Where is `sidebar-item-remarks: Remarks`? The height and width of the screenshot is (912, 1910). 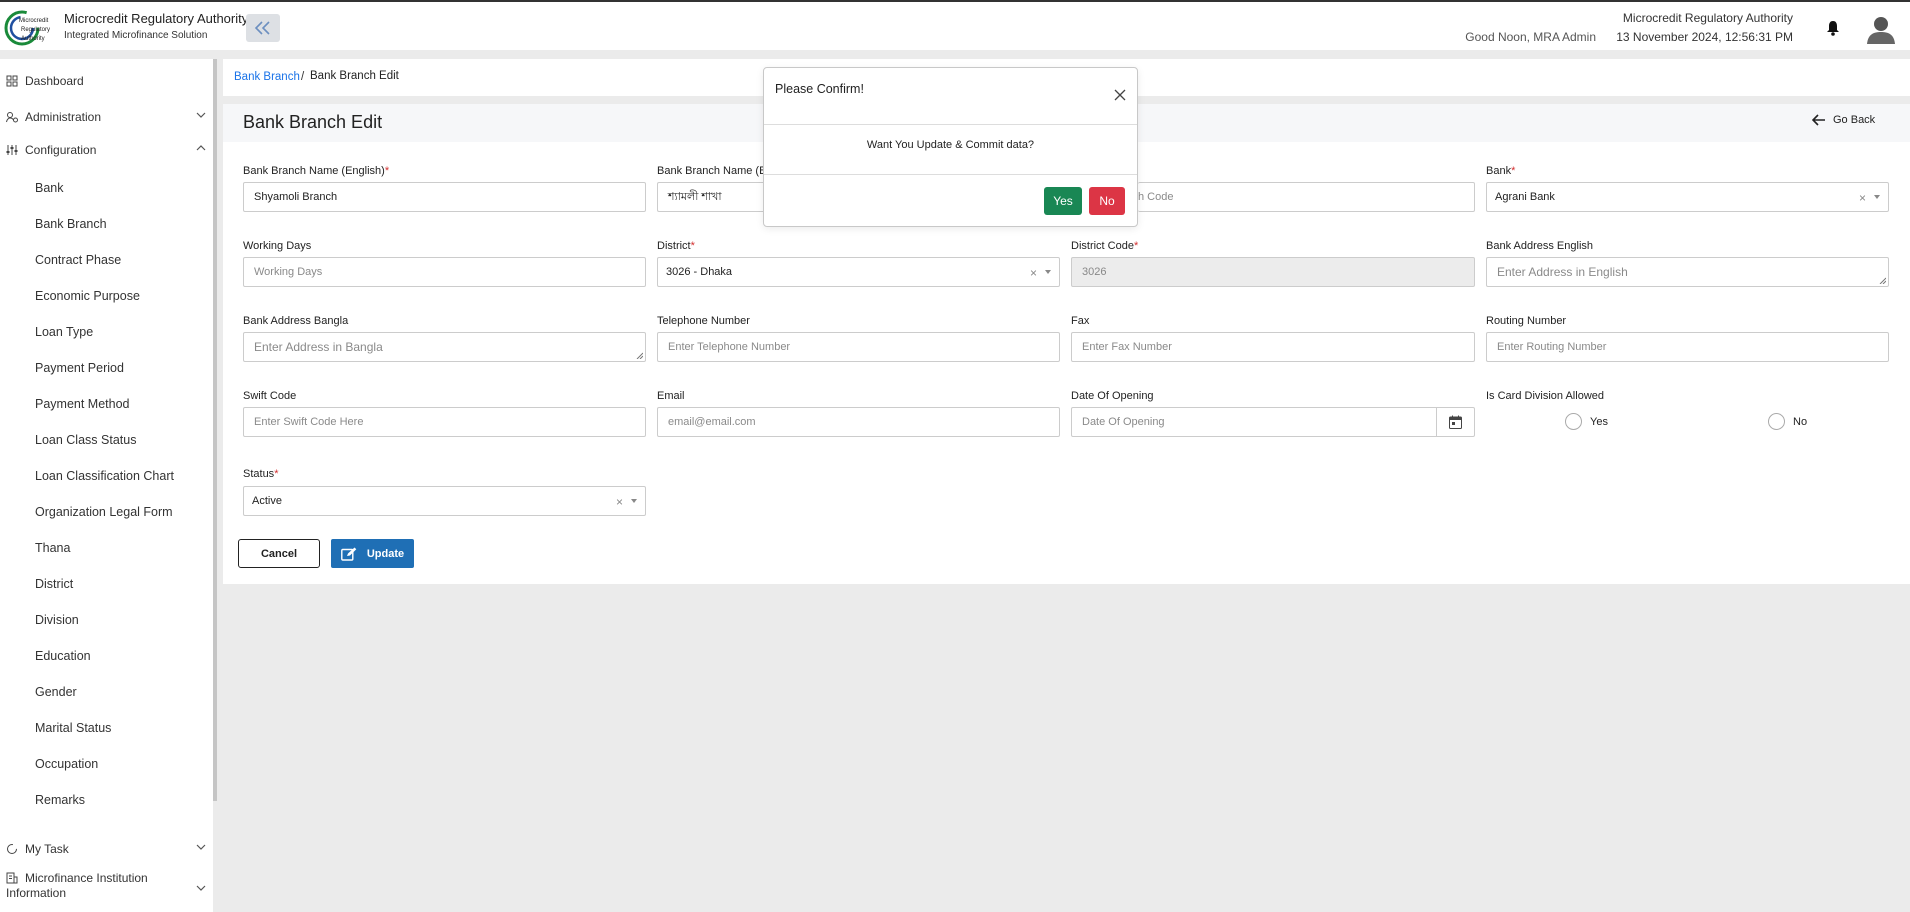
sidebar-item-remarks: Remarks is located at coordinates (60, 800).